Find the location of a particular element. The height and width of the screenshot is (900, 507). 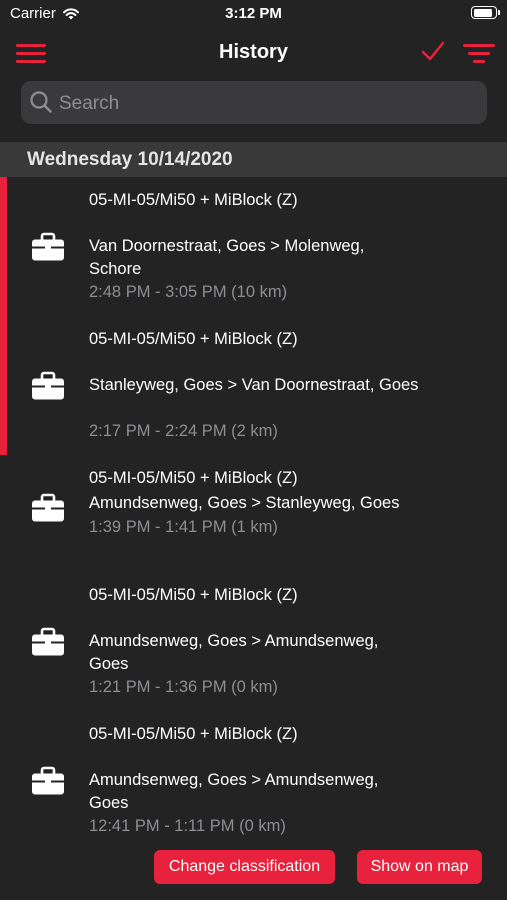

checkmark-icon is located at coordinates (433, 51).